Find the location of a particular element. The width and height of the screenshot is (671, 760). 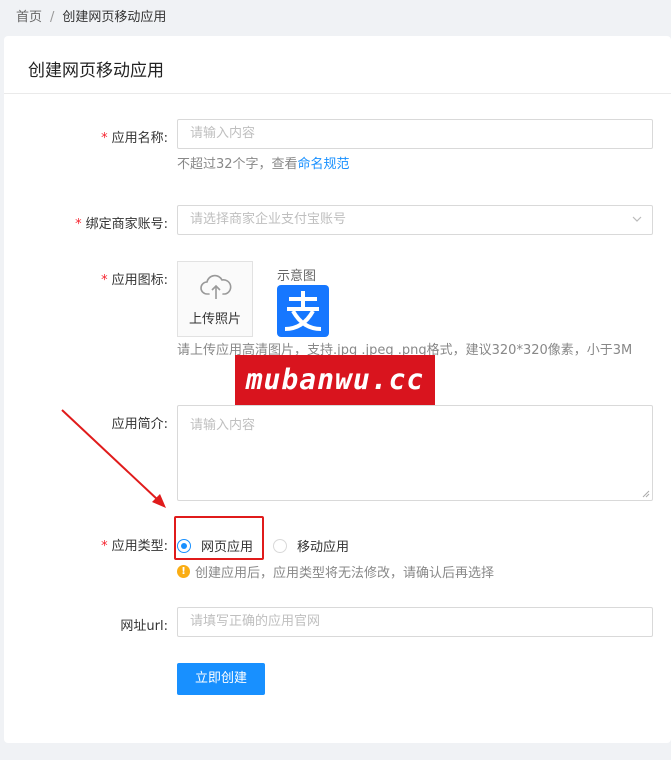

type-warning-hint: ! 创建应用后，应用类型将无法修改，请确认后再选择 is located at coordinates (335, 571).